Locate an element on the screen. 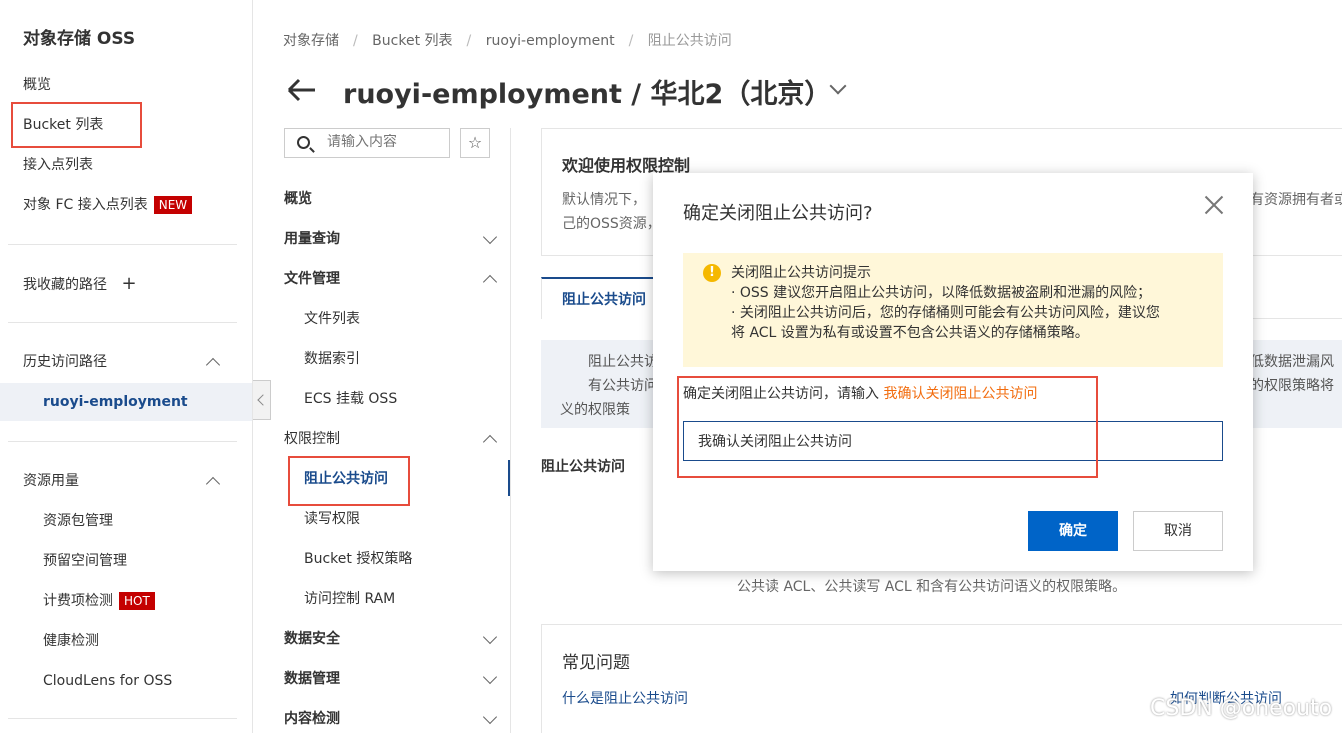 This screenshot has height=733, width=1342. warning-line: · OSS 建议您开启阻止公共访问，以降低数据被盗刷和泄漏的风险； is located at coordinates (941, 293).